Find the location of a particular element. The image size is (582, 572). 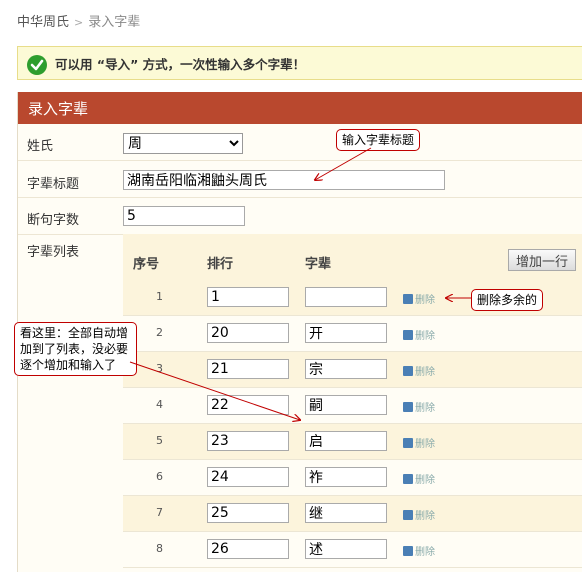

notice-banner: 可以用 “导入” 方式，一次性输入多个字辈！ is located at coordinates (299, 63).